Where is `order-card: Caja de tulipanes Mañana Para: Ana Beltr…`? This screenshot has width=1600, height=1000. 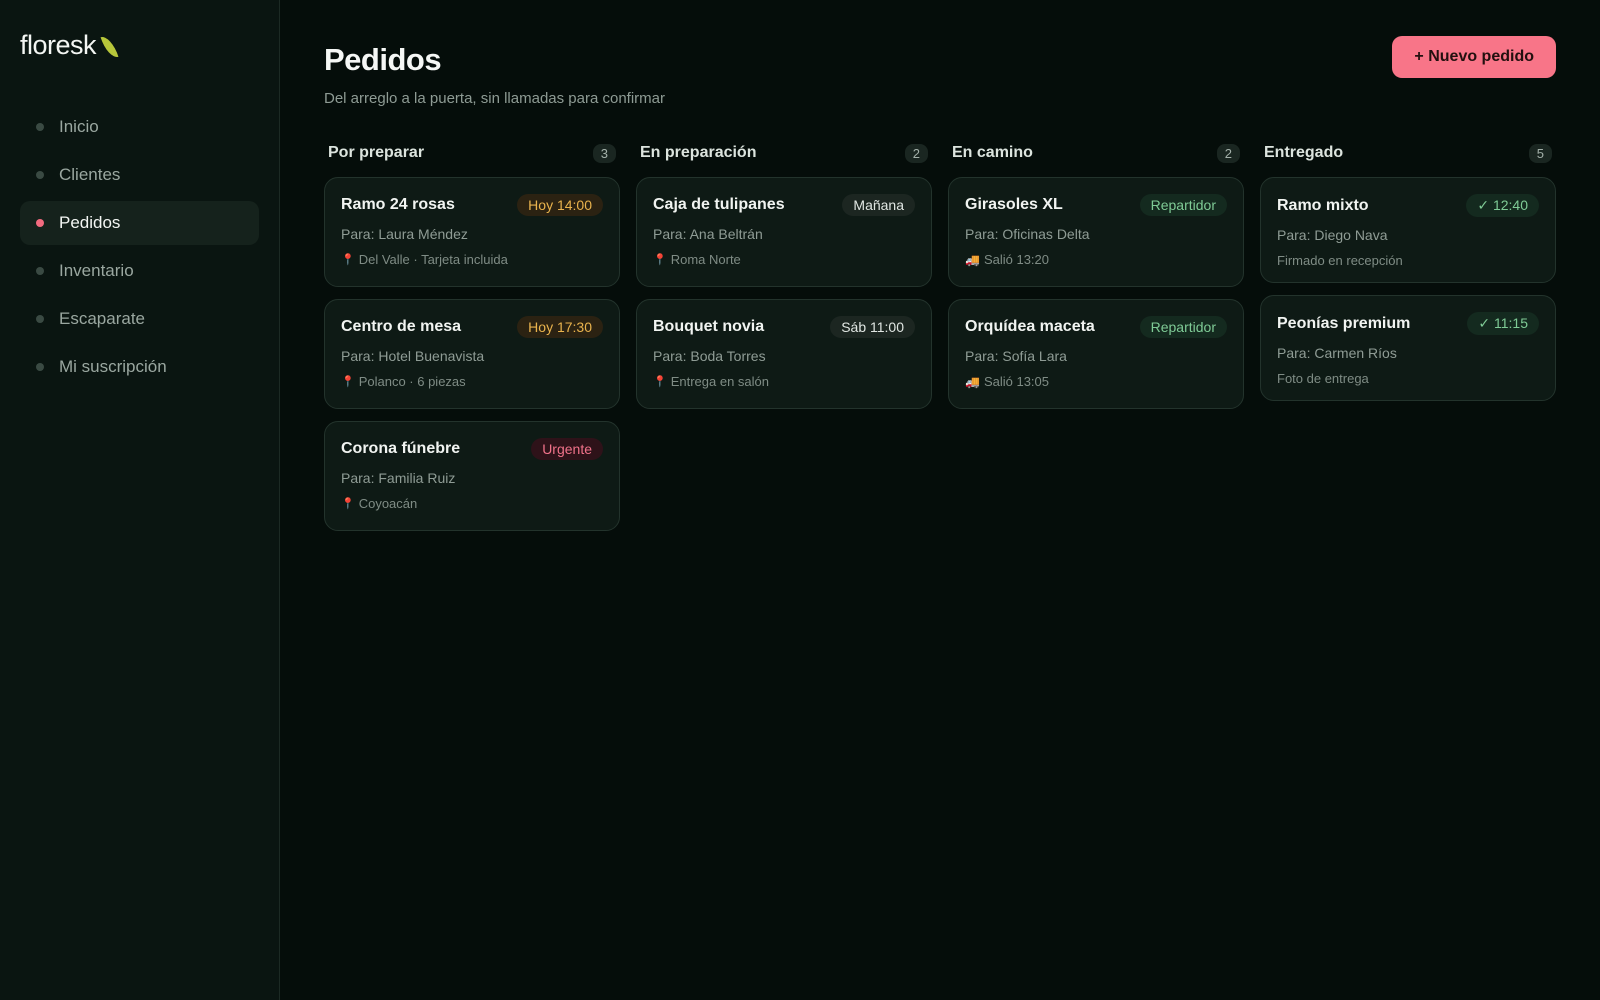 order-card: Caja de tulipanes Mañana Para: Ana Beltr… is located at coordinates (784, 232).